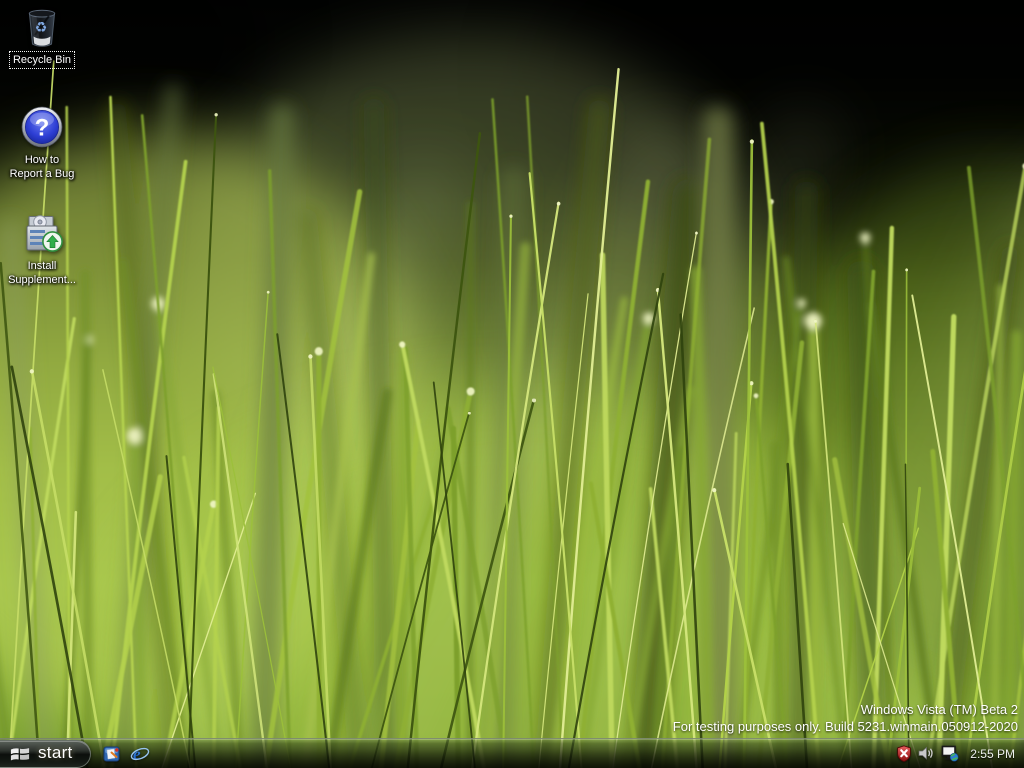  I want to click on desktop-icon-recycle-bin: ♻ Recycle Bin, so click(42, 36).